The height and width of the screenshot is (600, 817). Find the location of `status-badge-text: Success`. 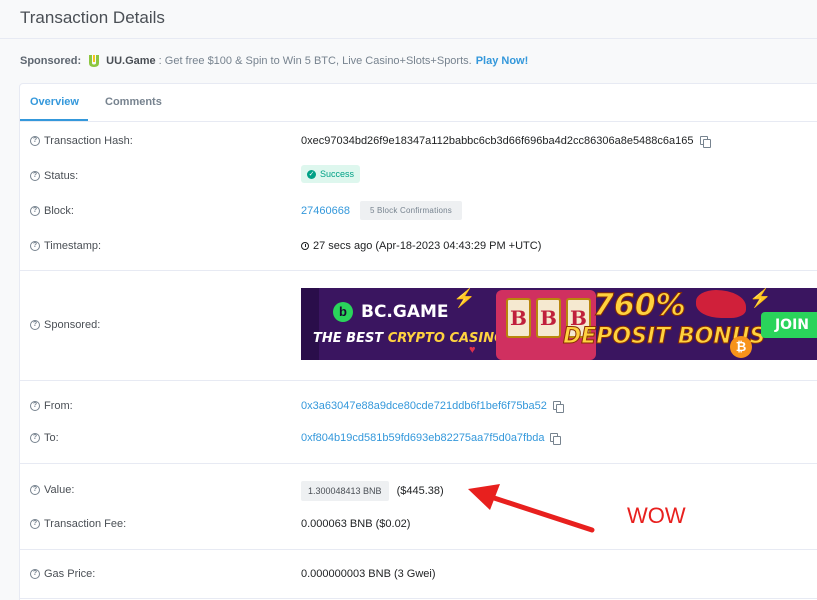

status-badge-text: Success is located at coordinates (337, 174).